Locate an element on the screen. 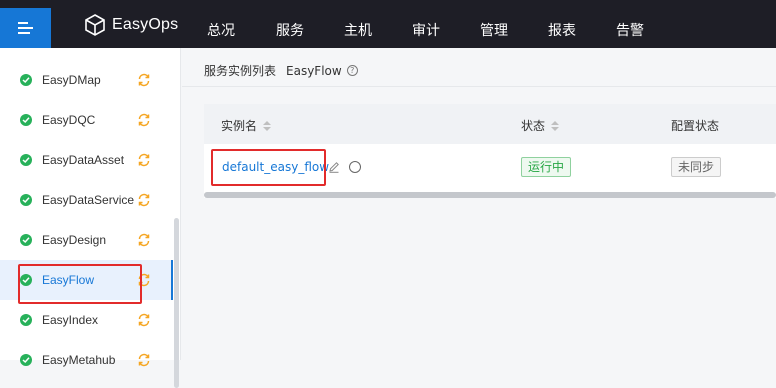  brand-name: EasyOps is located at coordinates (145, 24).